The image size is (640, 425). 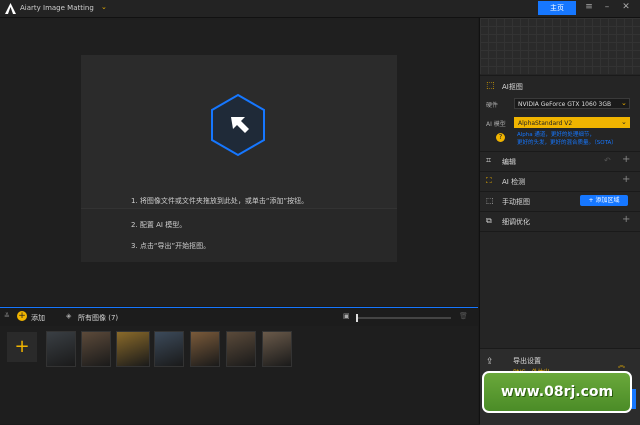 I want to click on refine-add-icon: +, so click(x=626, y=219).